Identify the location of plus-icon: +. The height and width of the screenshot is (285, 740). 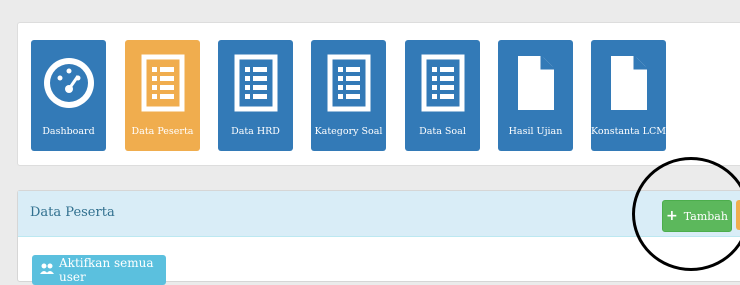
(672, 216).